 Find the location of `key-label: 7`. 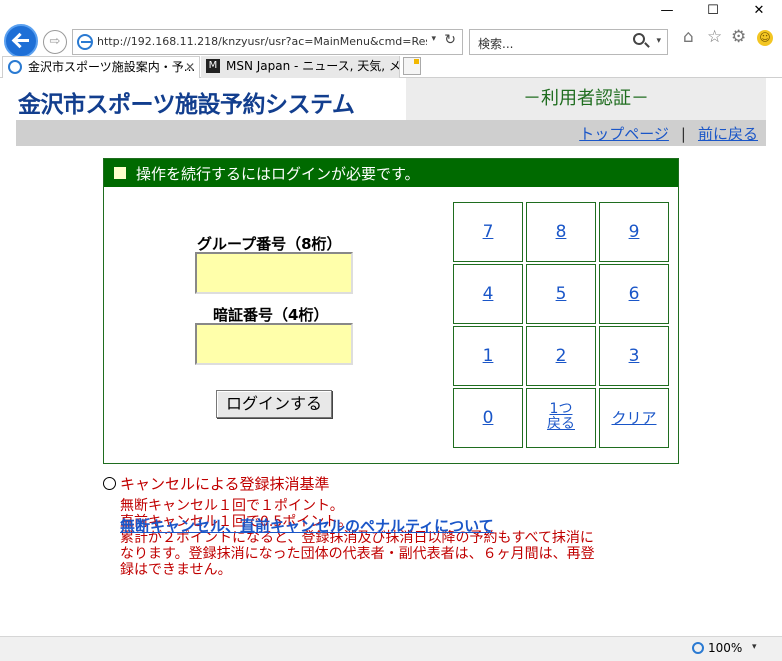

key-label: 7 is located at coordinates (488, 232).